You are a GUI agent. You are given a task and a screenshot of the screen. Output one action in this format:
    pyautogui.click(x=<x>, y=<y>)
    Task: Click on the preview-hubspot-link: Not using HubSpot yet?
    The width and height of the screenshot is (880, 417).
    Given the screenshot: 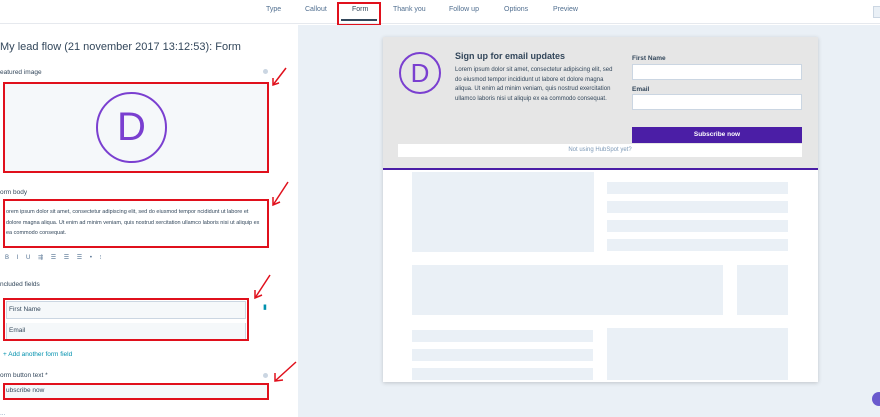 What is the action you would take?
    pyautogui.click(x=600, y=150)
    